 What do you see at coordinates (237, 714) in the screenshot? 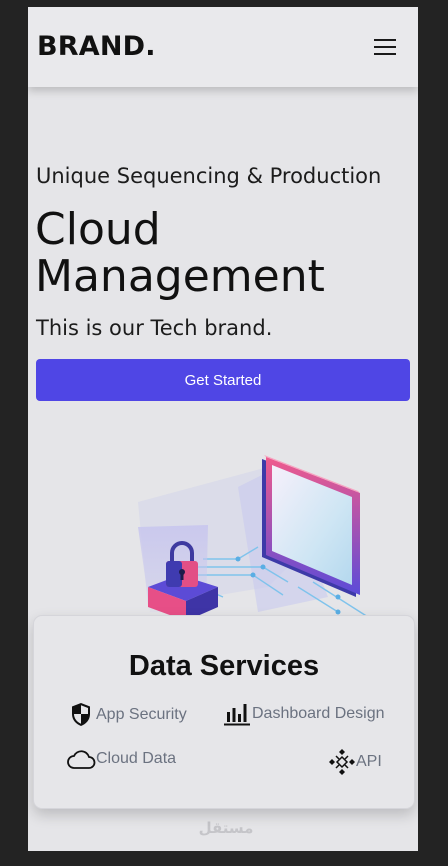
I see `bar-chart-icon` at bounding box center [237, 714].